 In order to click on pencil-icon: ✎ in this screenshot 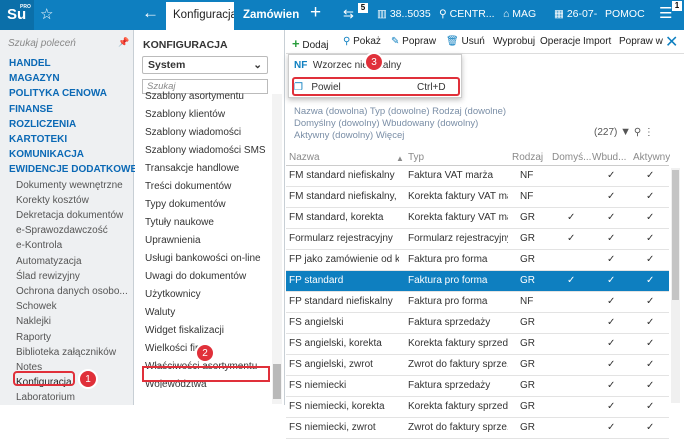, I will do `click(395, 41)`.